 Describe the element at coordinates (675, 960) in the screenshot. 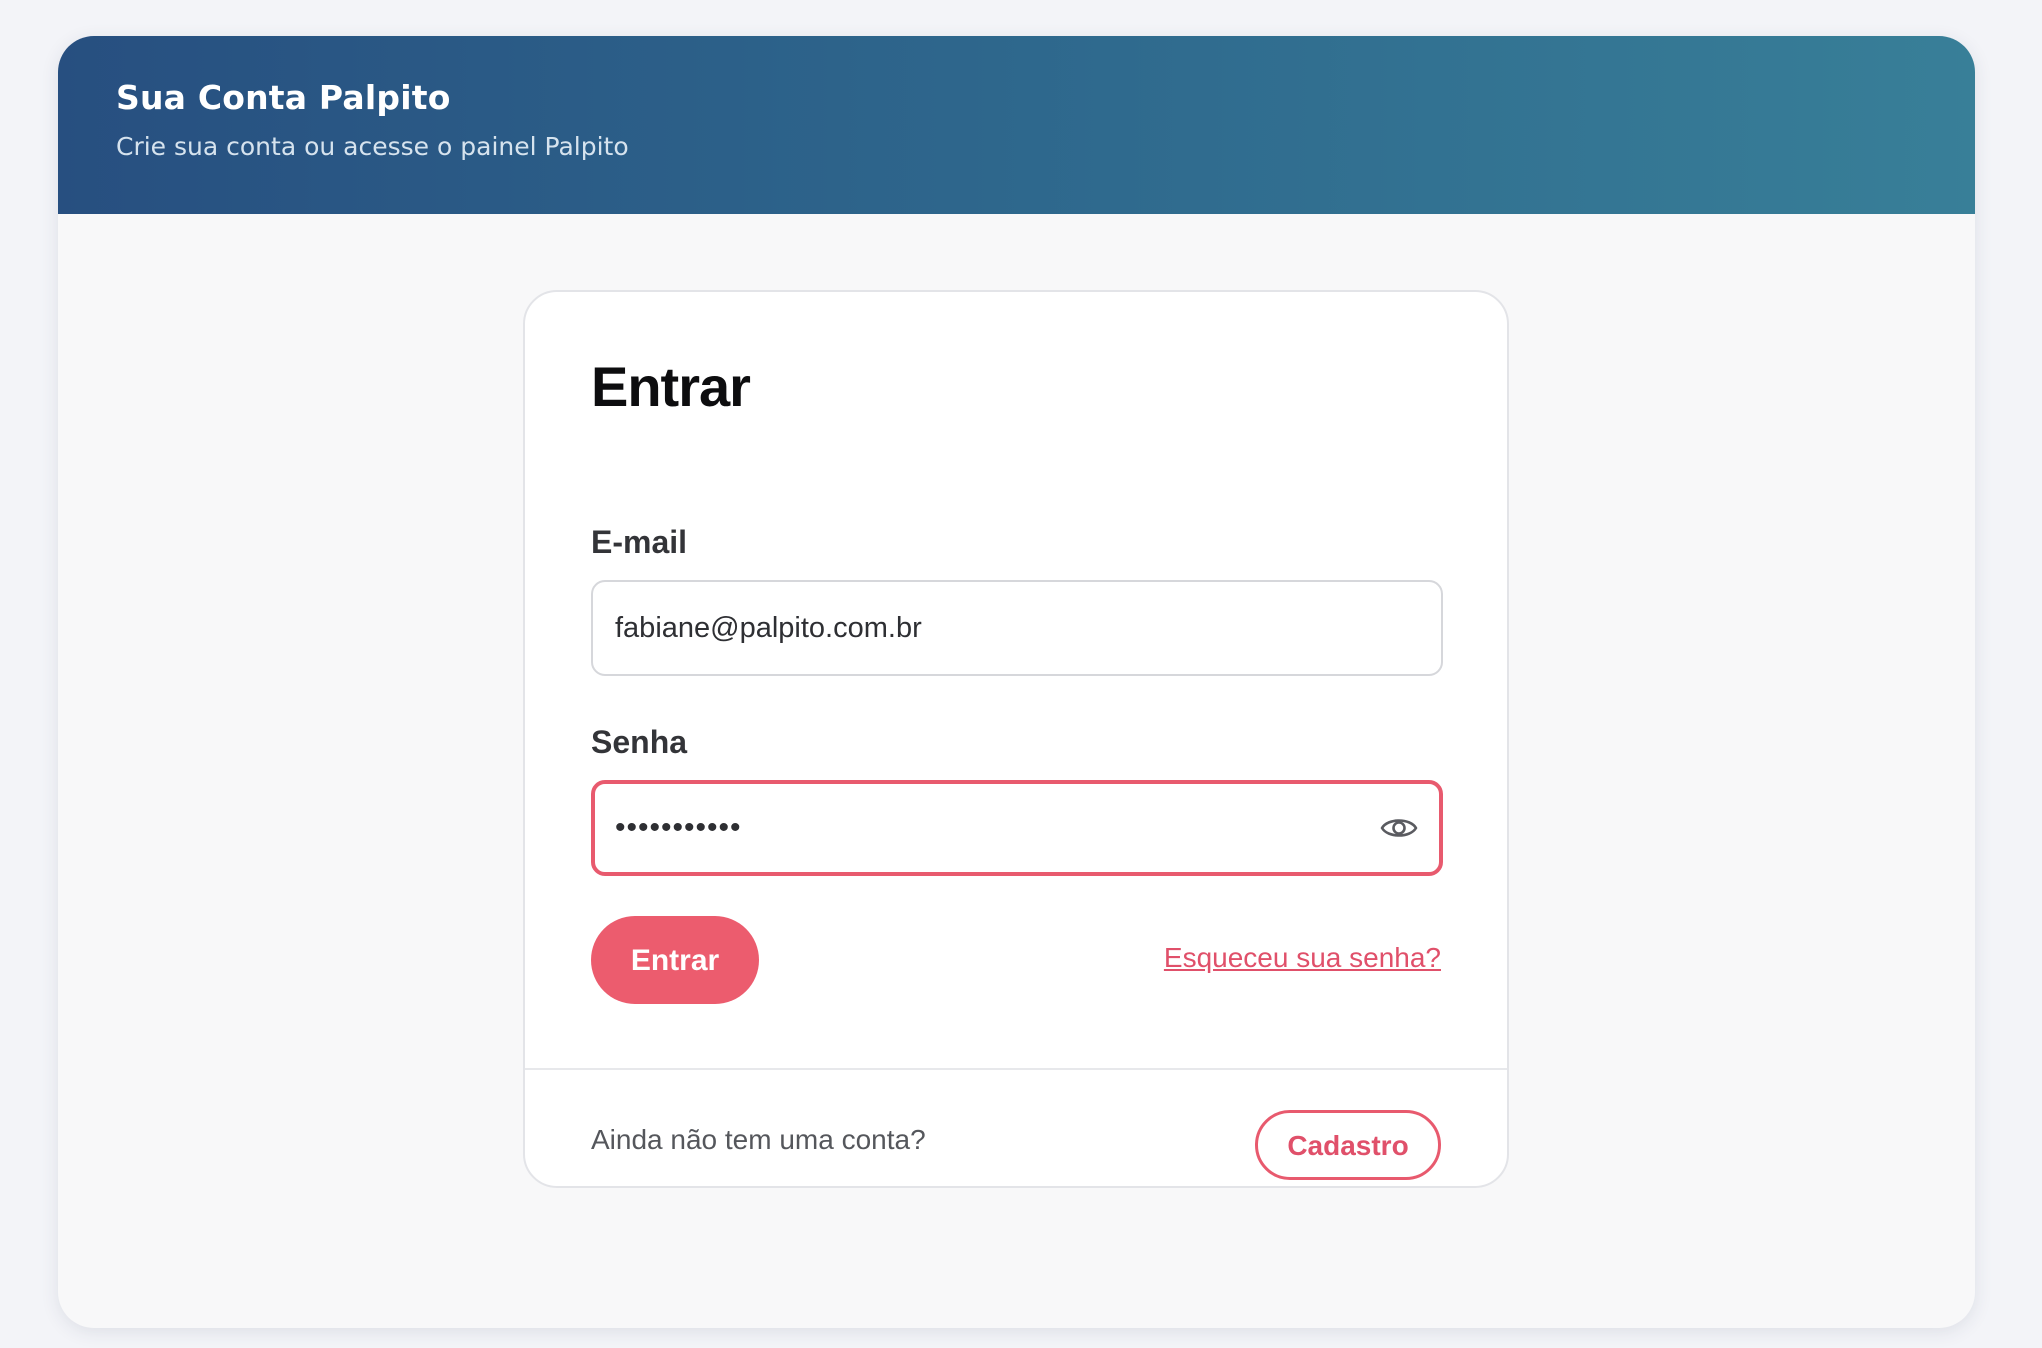

I see `login-button: Entrar` at that location.